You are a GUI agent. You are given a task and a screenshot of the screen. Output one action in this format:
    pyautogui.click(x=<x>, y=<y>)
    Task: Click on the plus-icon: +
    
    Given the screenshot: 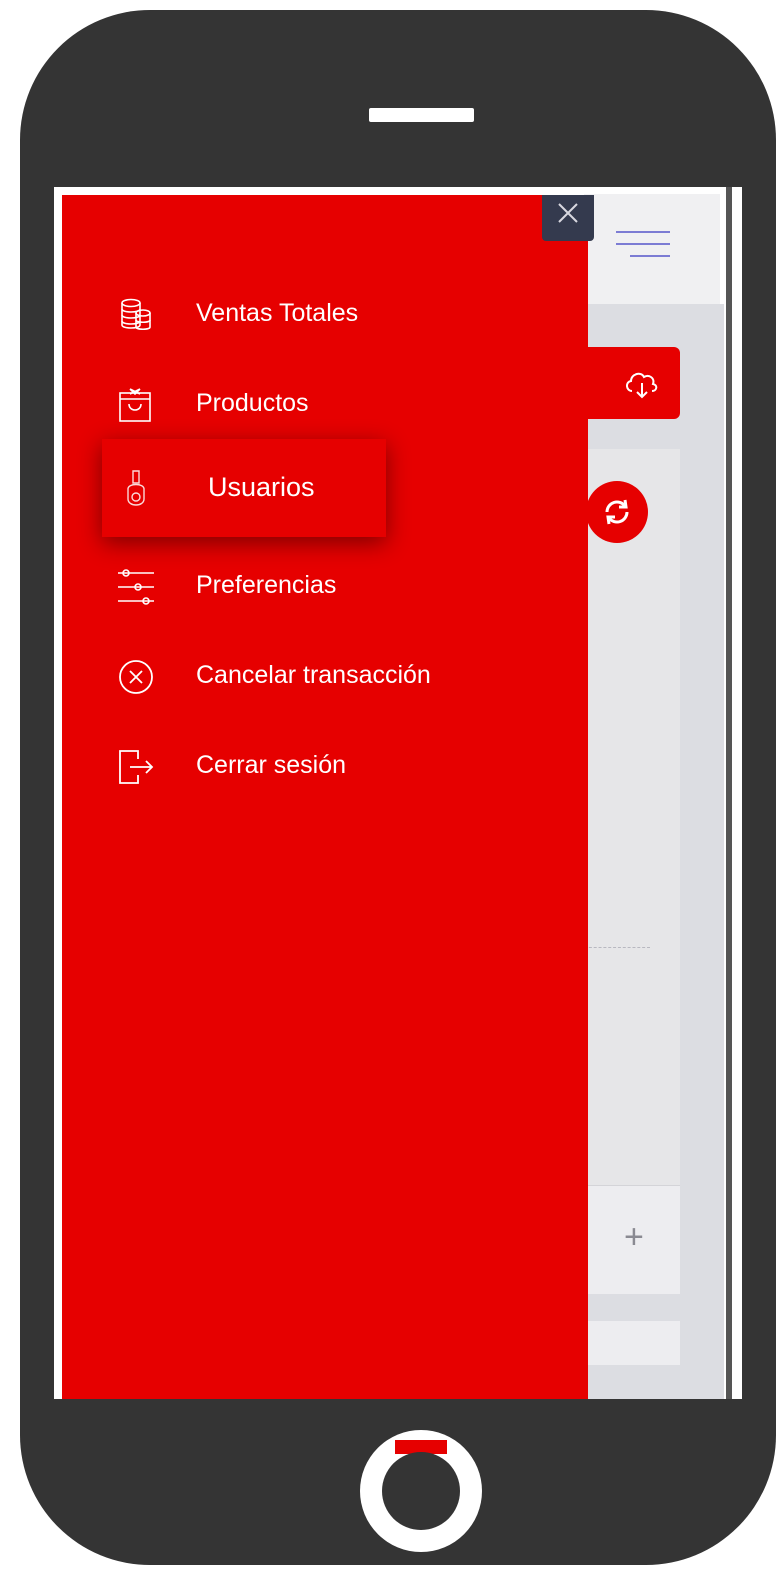 What is the action you would take?
    pyautogui.click(x=634, y=1237)
    